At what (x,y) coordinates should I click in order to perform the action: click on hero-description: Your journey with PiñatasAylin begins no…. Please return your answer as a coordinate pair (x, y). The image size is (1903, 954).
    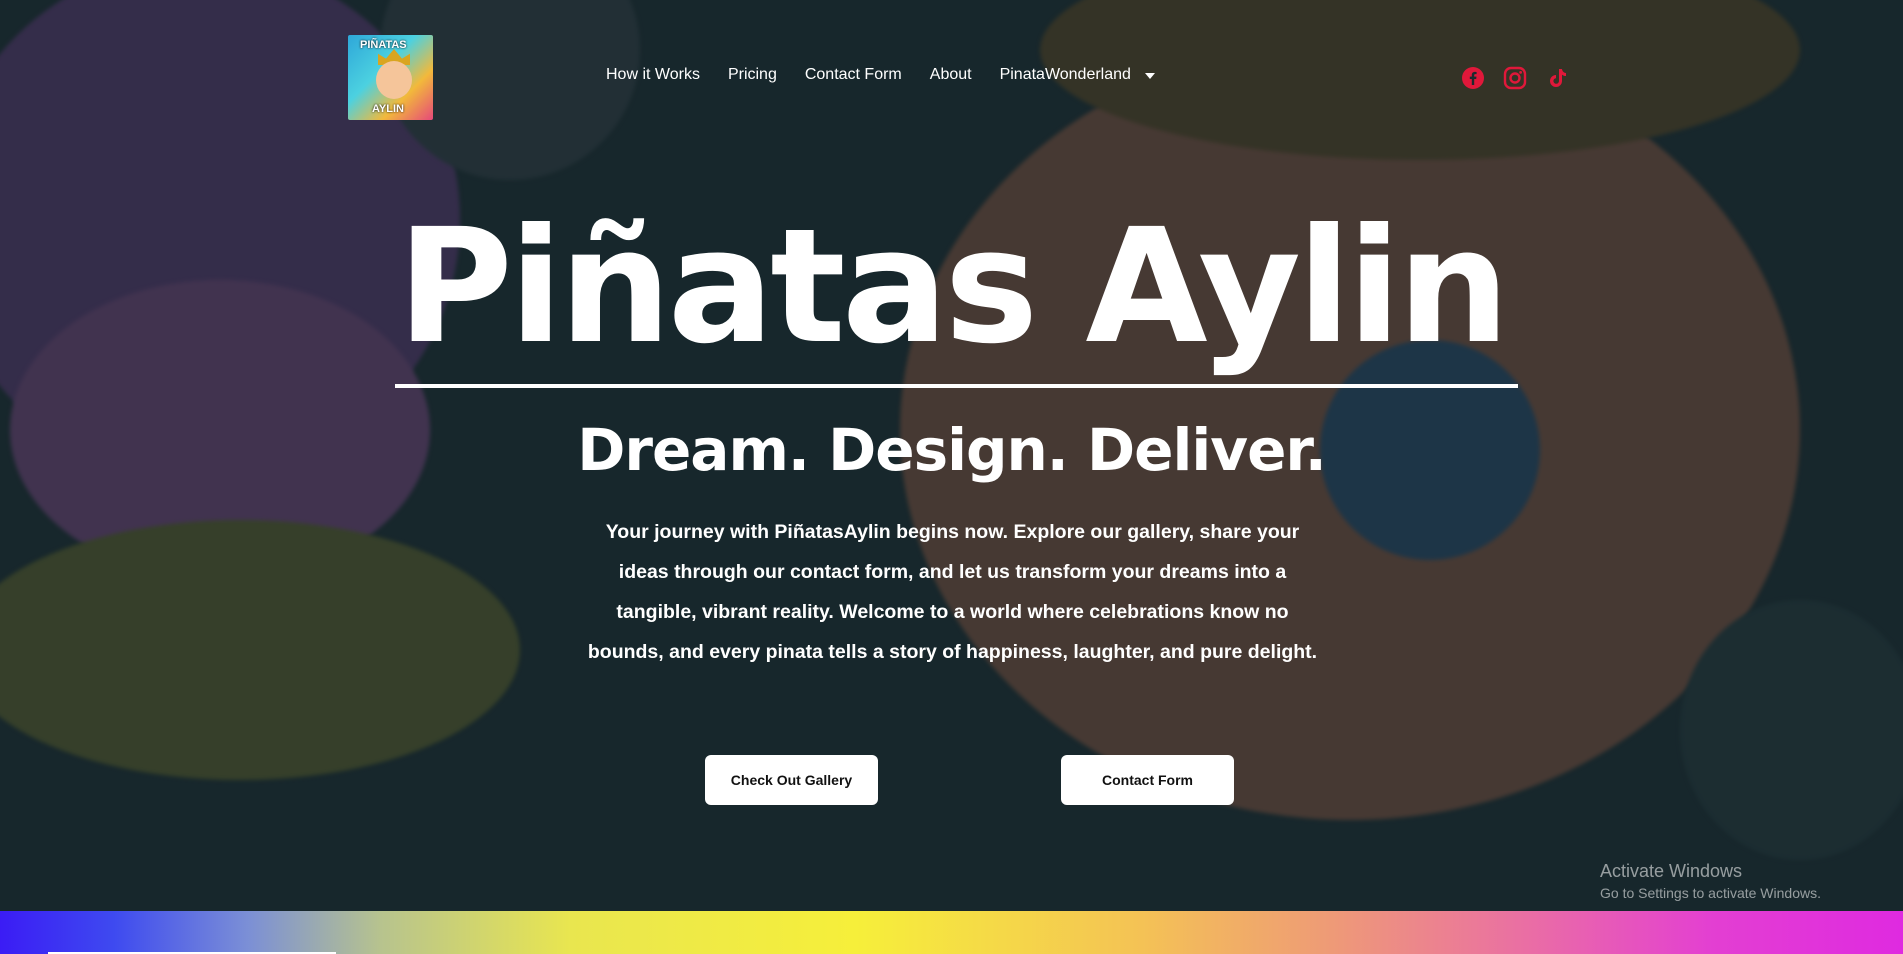
    Looking at the image, I should click on (952, 592).